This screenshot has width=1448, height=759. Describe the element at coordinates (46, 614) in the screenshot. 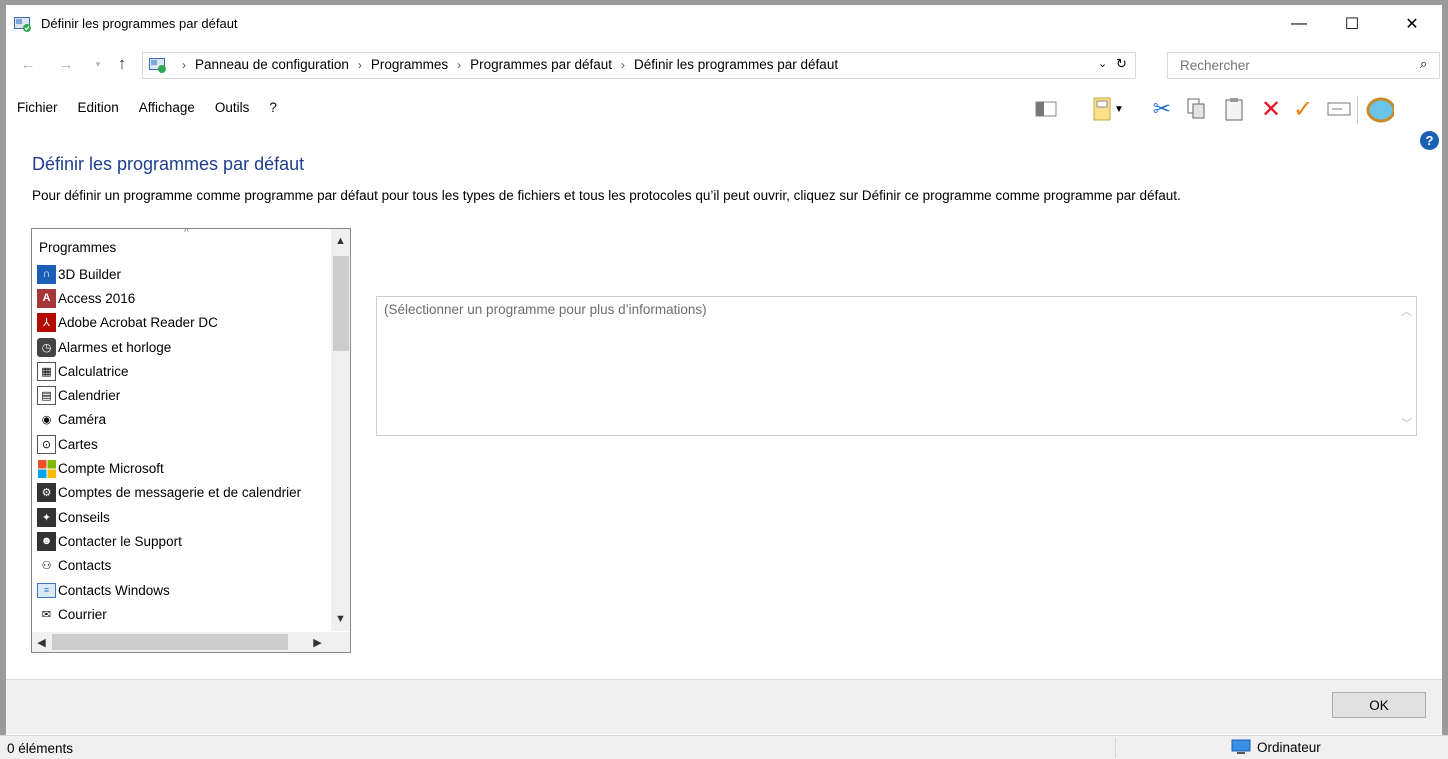

I see `mail-icon: ✉` at that location.